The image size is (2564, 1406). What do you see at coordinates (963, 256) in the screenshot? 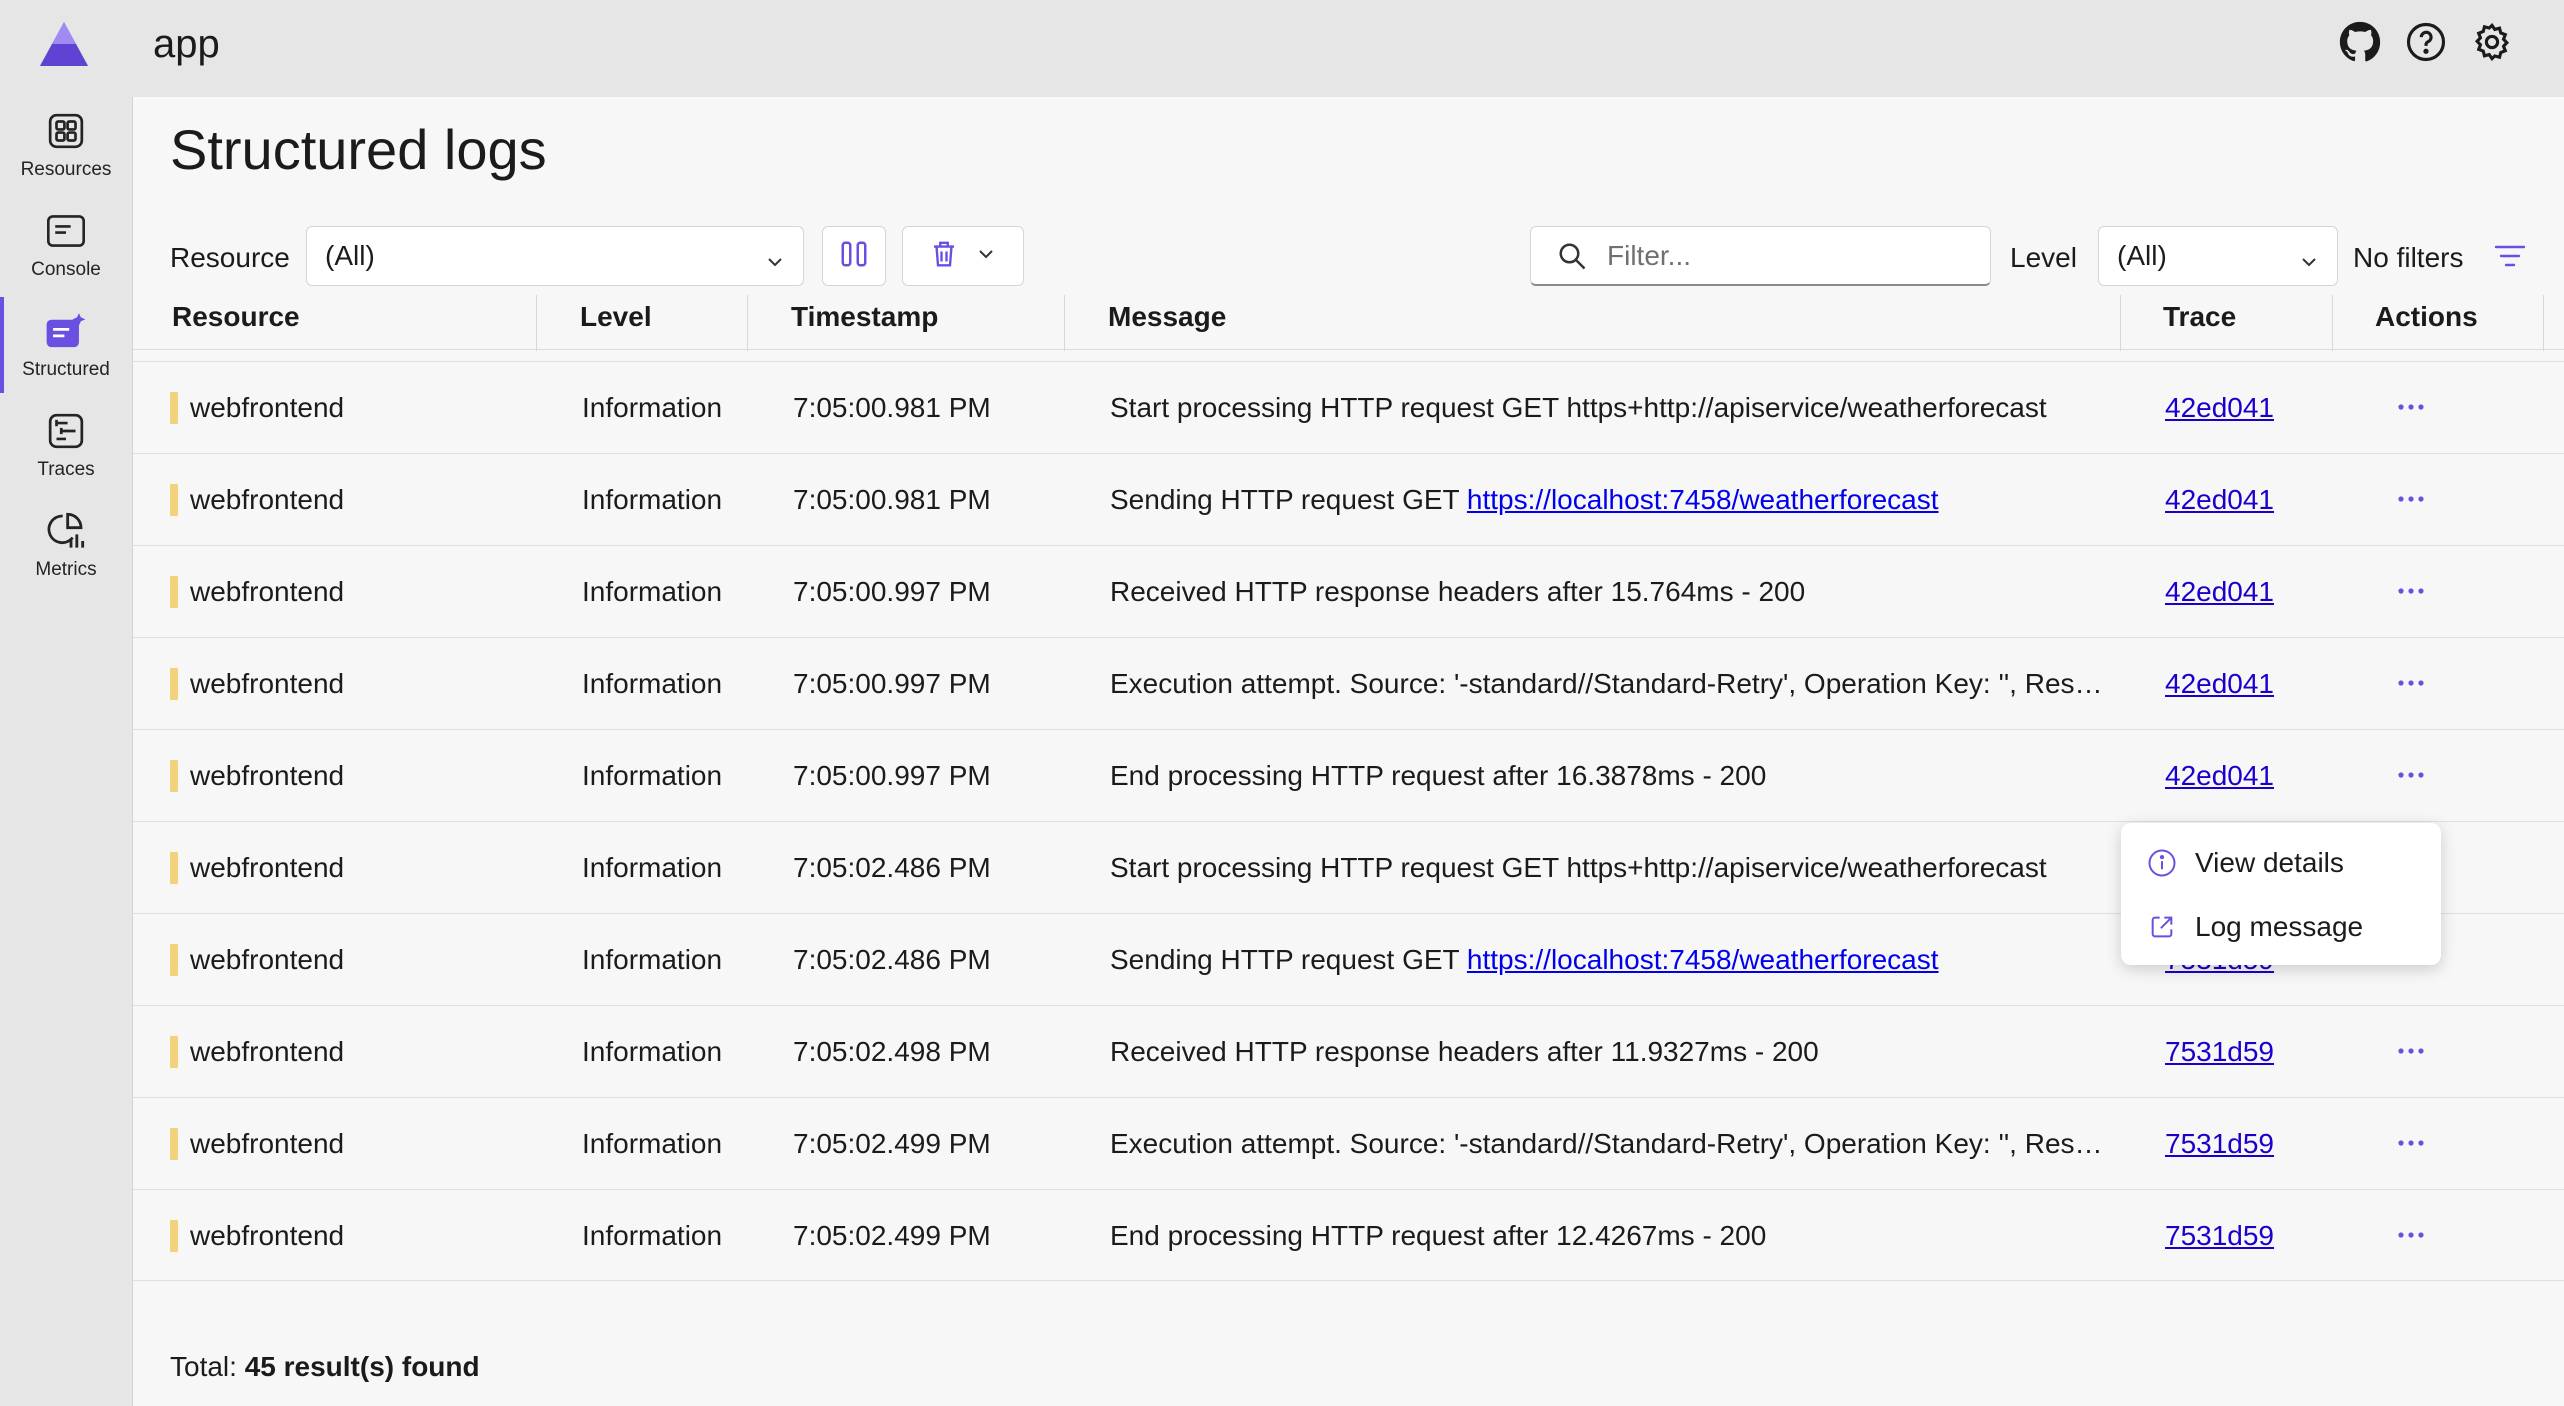
I see `remove-data-button` at bounding box center [963, 256].